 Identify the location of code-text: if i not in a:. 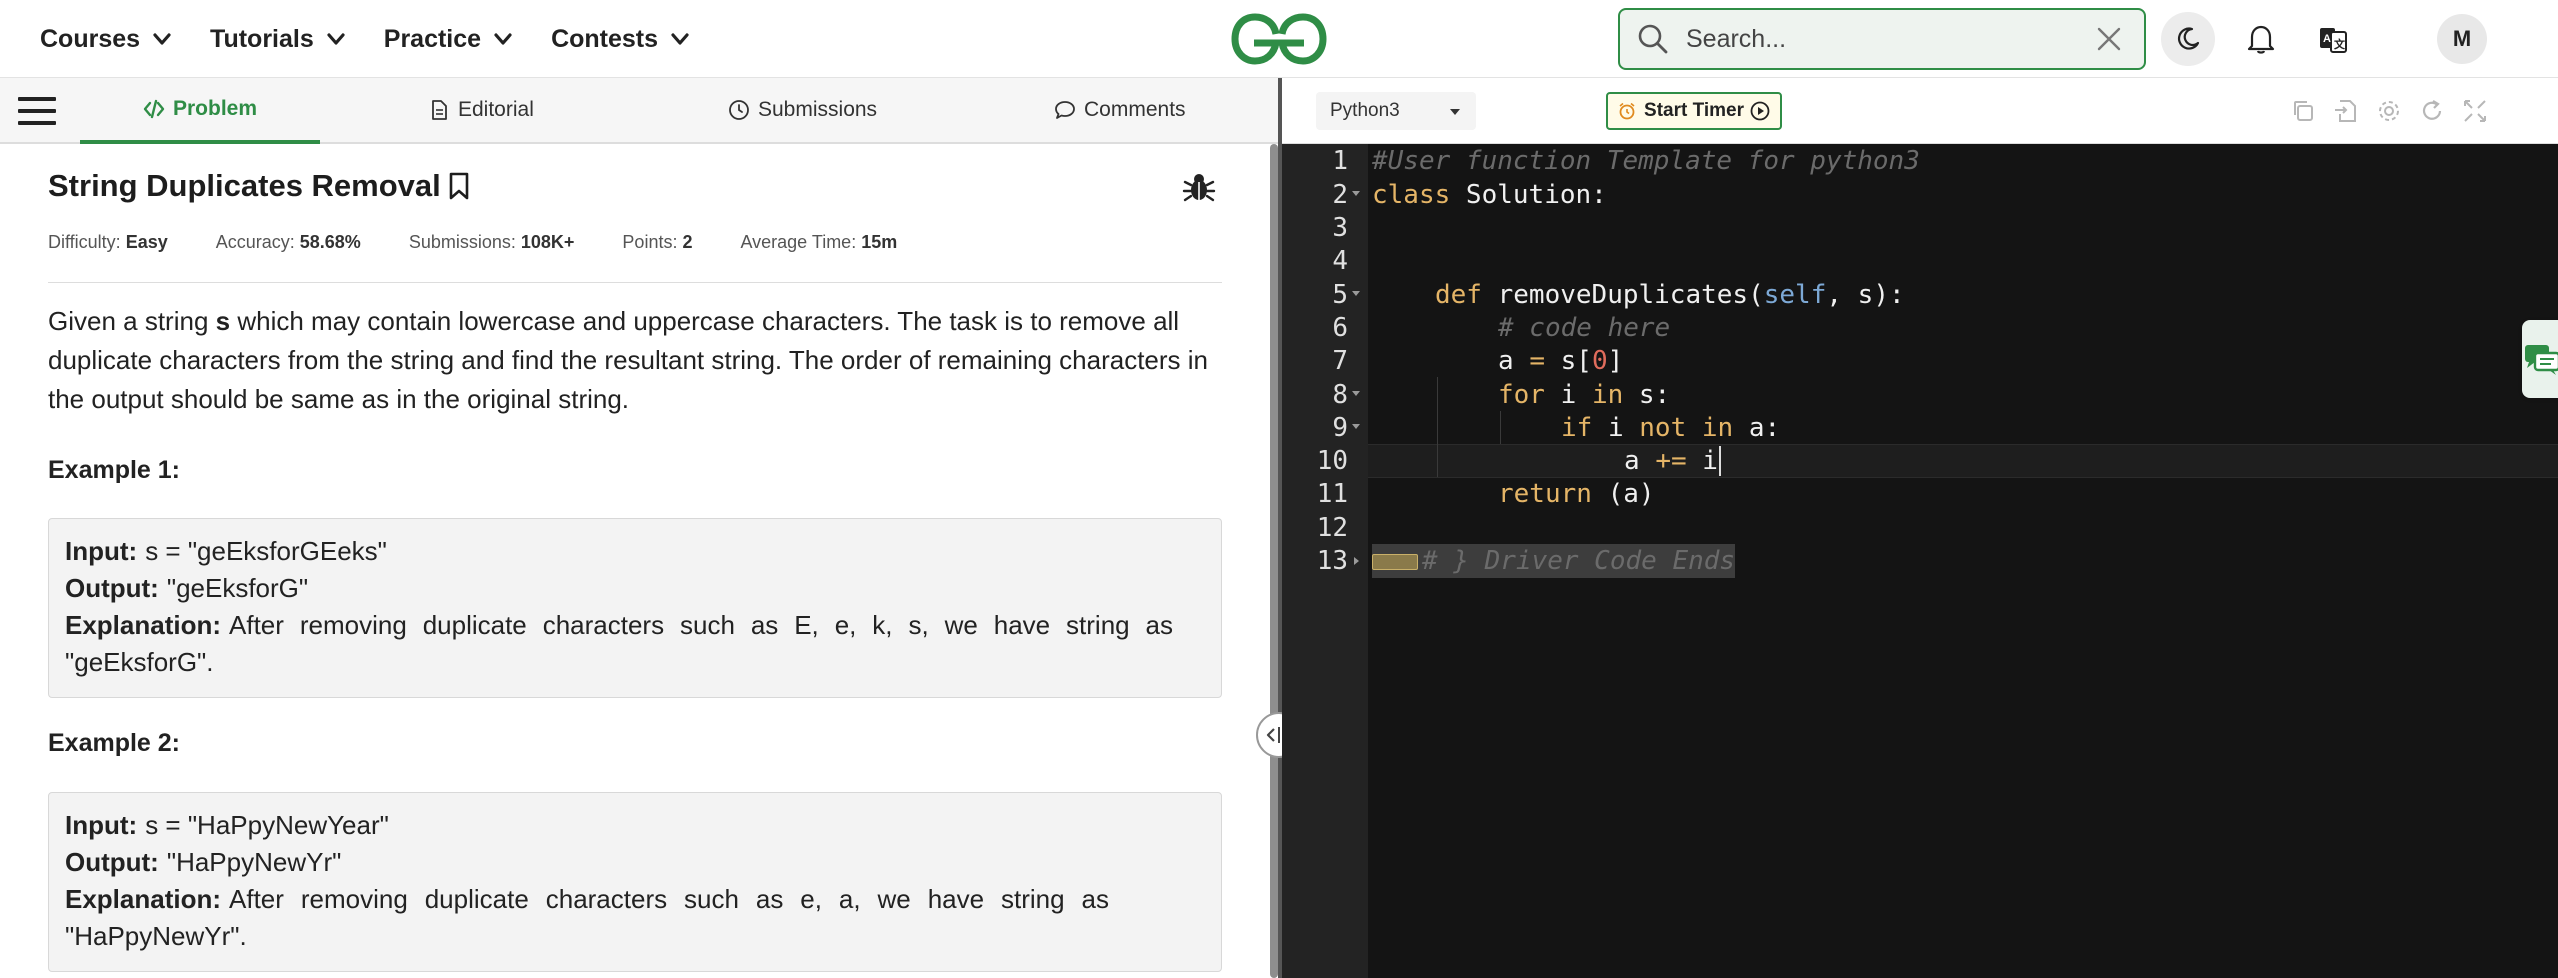
(1670, 428).